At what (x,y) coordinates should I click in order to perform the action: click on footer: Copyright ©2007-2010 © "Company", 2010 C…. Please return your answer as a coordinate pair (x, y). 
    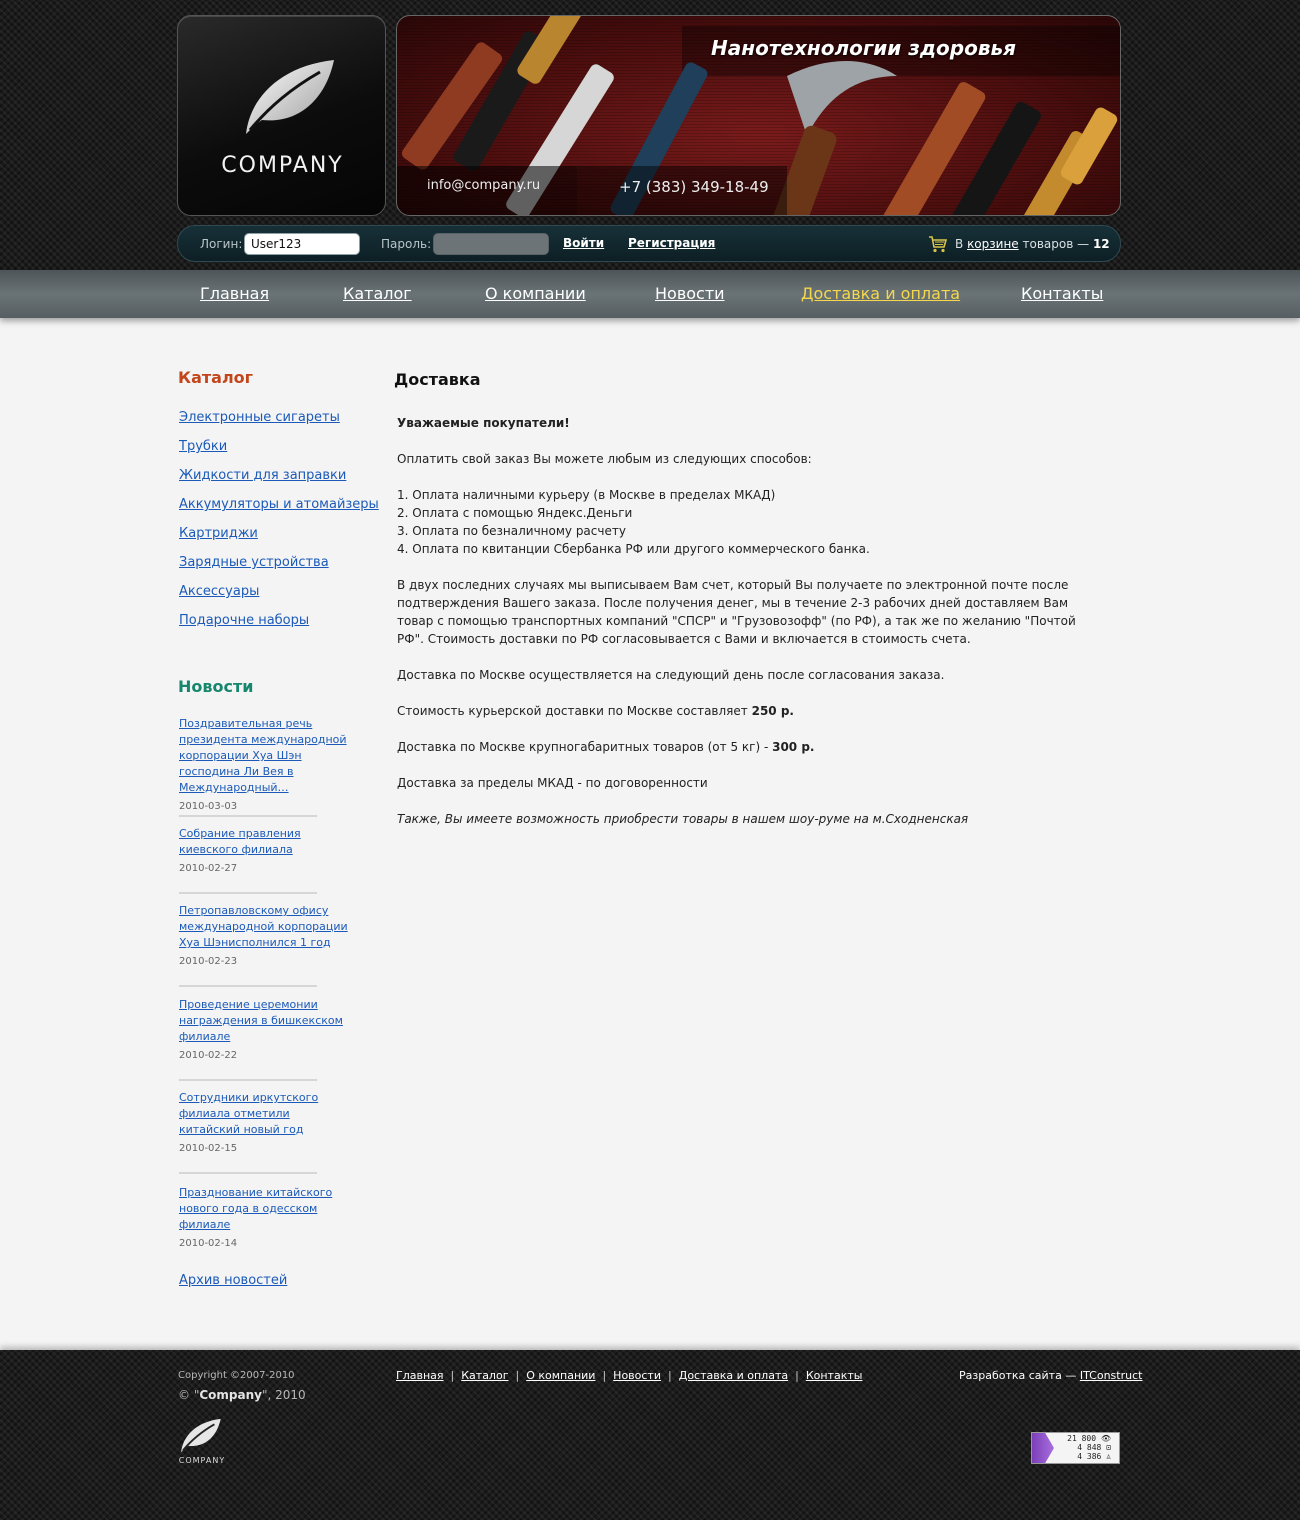
    Looking at the image, I should click on (650, 1435).